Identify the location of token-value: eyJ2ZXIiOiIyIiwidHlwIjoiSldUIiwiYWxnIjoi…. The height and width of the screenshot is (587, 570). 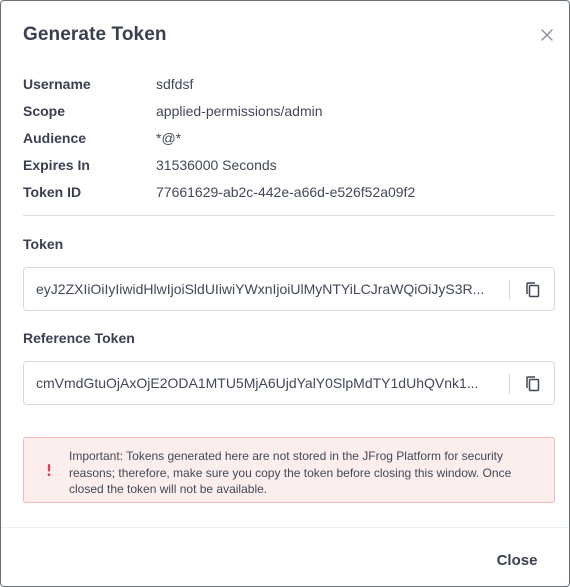
(265, 290).